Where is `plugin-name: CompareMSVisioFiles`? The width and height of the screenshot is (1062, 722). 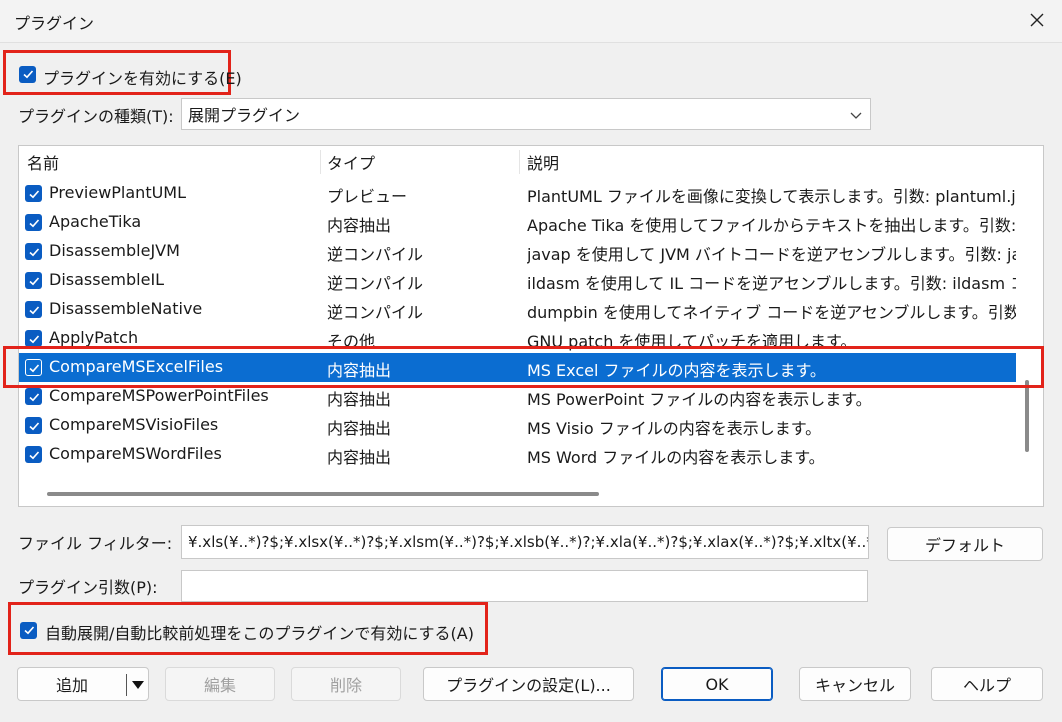
plugin-name: CompareMSVisioFiles is located at coordinates (134, 424).